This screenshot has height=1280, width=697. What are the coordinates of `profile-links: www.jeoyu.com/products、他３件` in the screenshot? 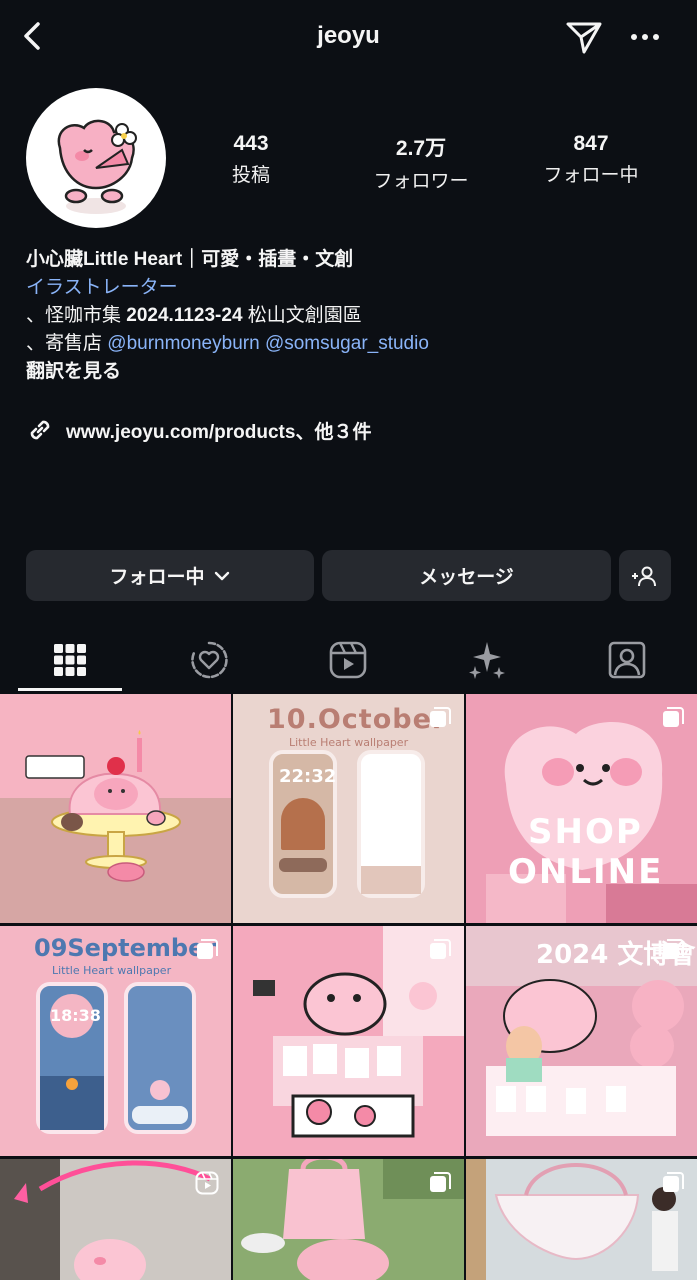 It's located at (198, 430).